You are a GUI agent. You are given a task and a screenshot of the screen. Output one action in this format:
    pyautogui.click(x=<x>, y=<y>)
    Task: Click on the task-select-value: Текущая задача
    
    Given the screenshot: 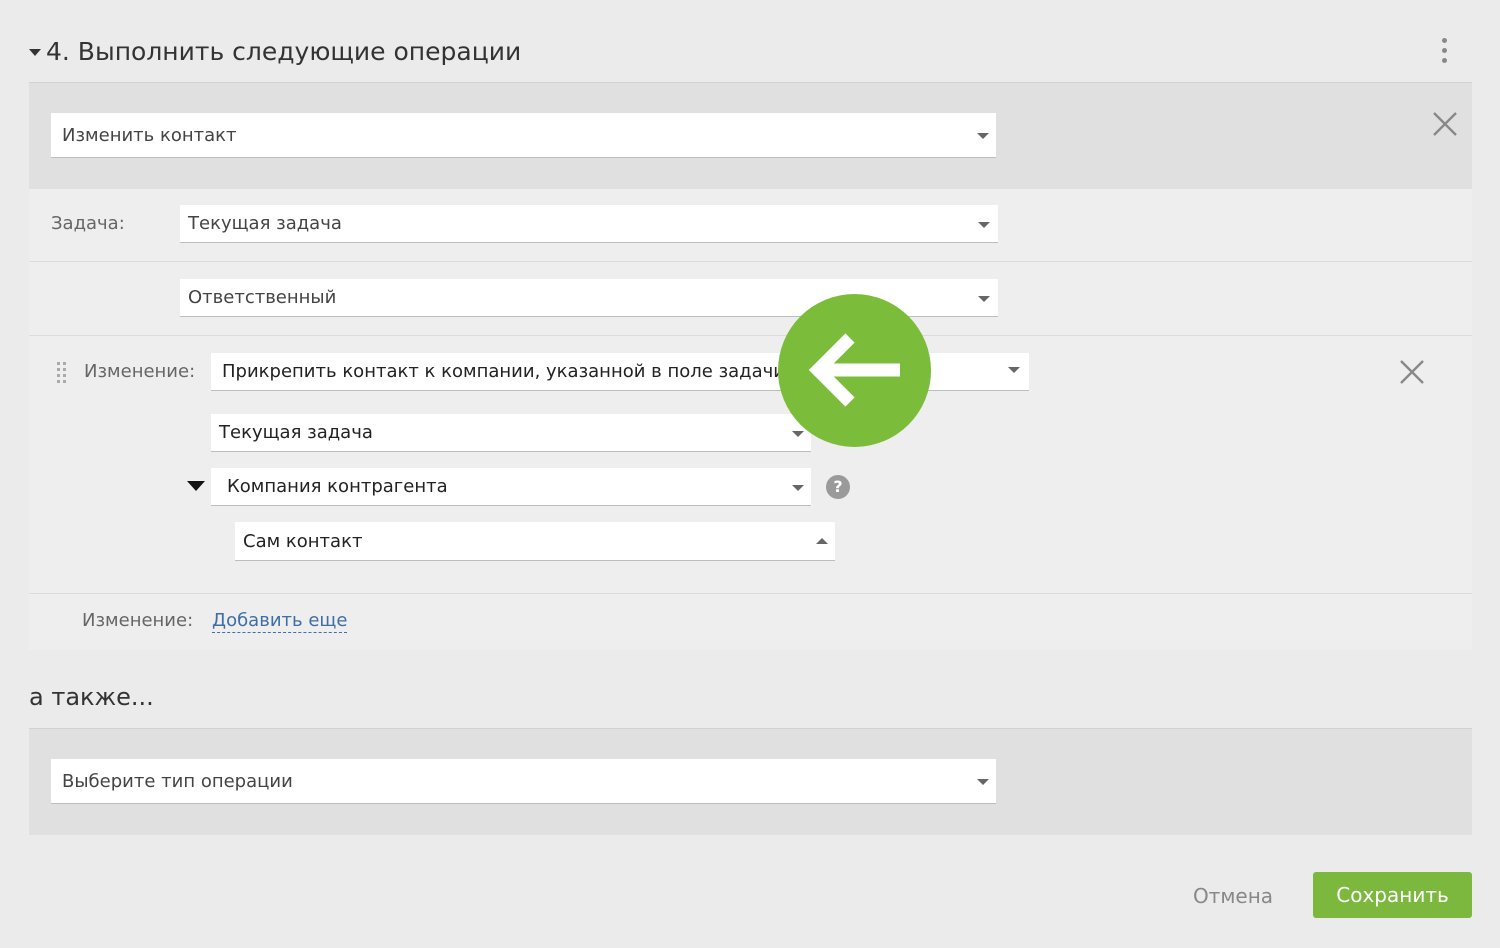 What is the action you would take?
    pyautogui.click(x=265, y=223)
    